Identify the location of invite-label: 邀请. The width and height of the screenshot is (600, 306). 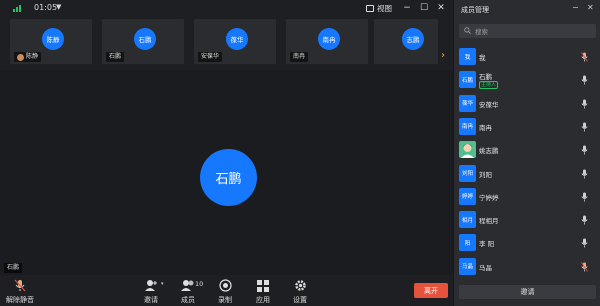
(151, 300).